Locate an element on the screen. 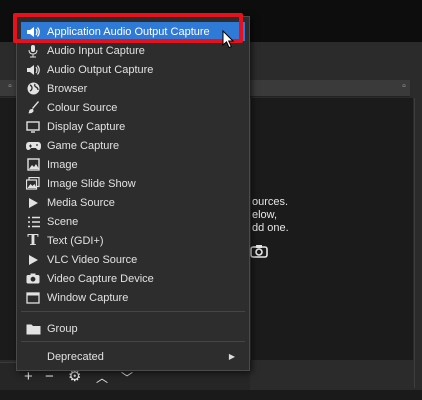 The image size is (422, 400). image-icon is located at coordinates (33, 165).